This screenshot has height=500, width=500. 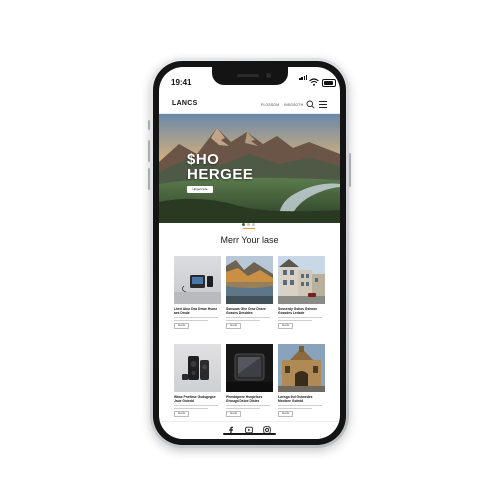 What do you see at coordinates (249, 105) in the screenshot?
I see `site-header: LANCS PLOSSGM INSGSOTH` at bounding box center [249, 105].